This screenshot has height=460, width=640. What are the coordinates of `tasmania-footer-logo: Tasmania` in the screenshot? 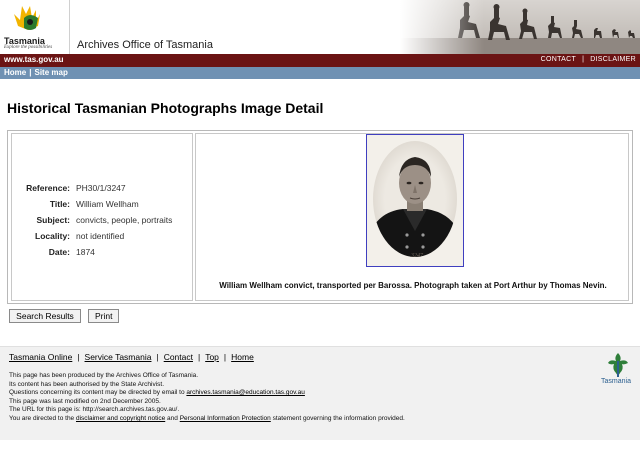 It's located at (618, 371).